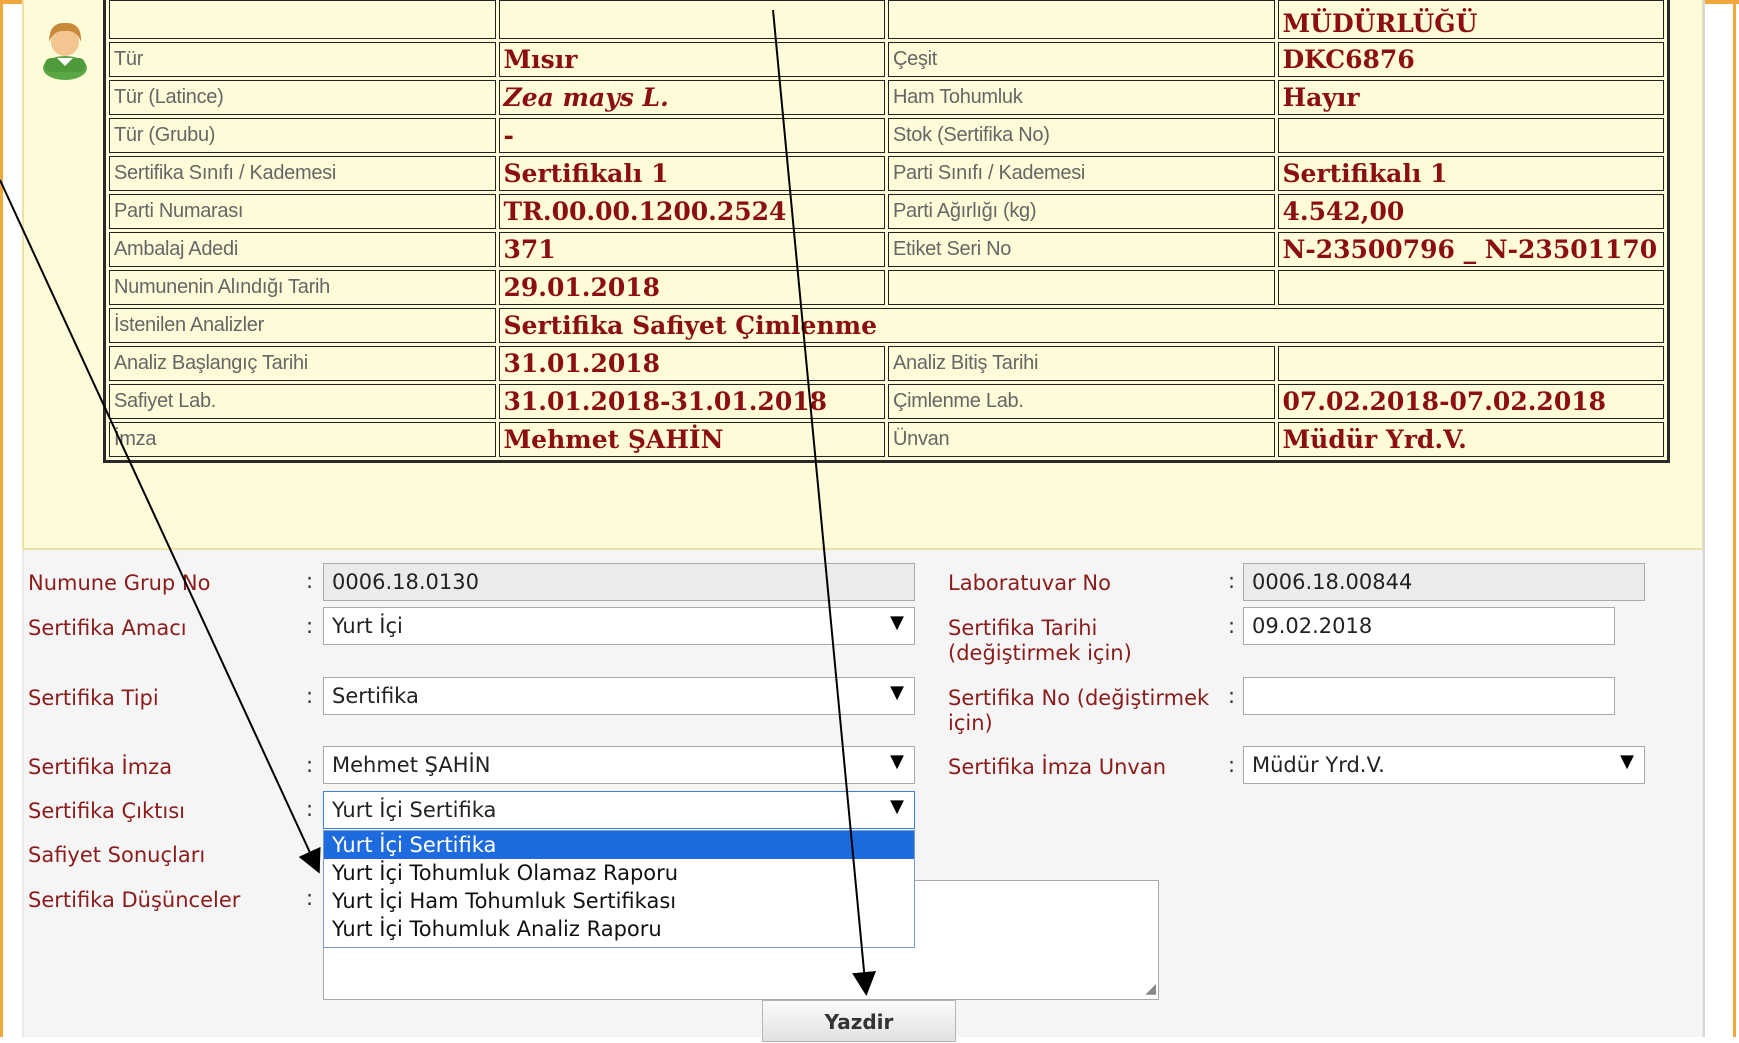 The height and width of the screenshot is (1043, 1739). What do you see at coordinates (367, 626) in the screenshot?
I see `selected-value: Yurt İçi` at bounding box center [367, 626].